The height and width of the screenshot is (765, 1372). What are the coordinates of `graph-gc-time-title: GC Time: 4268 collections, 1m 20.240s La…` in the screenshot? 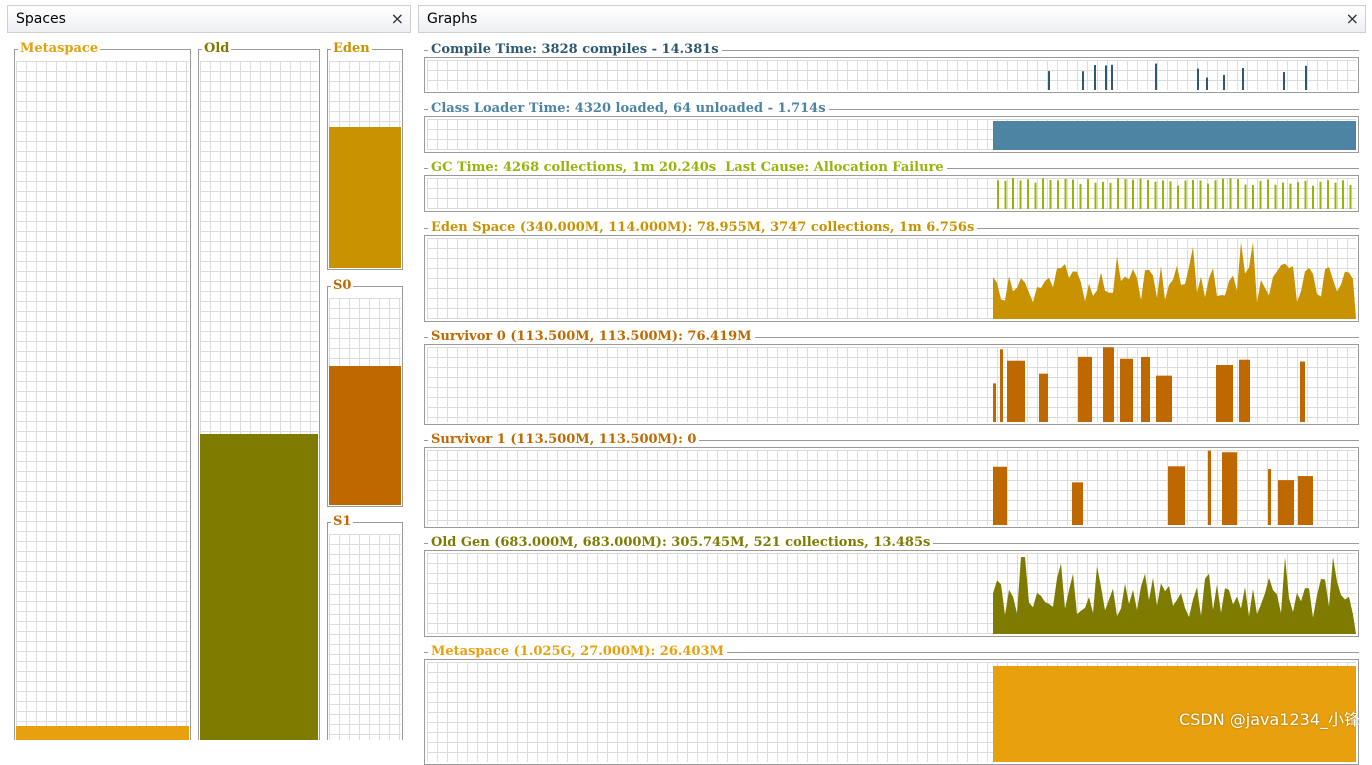 It's located at (687, 168).